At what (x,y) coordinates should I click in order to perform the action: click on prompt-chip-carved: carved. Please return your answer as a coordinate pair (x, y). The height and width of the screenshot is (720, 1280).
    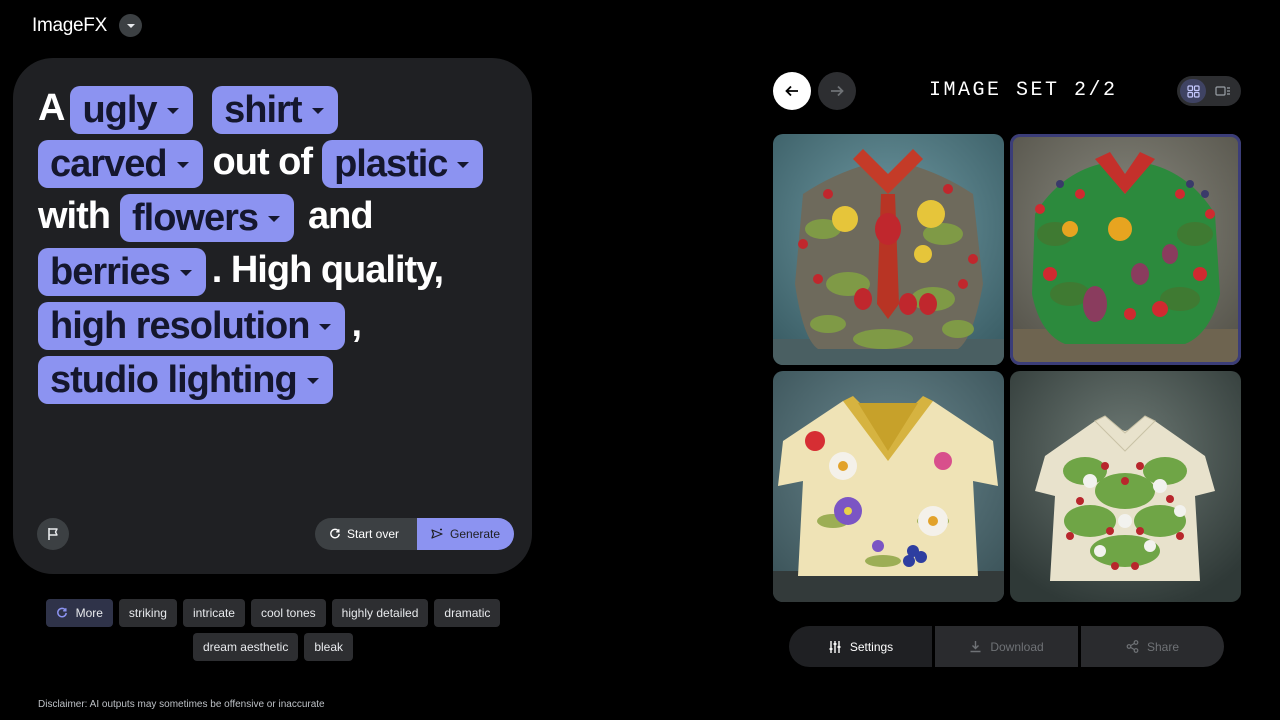
    Looking at the image, I should click on (120, 163).